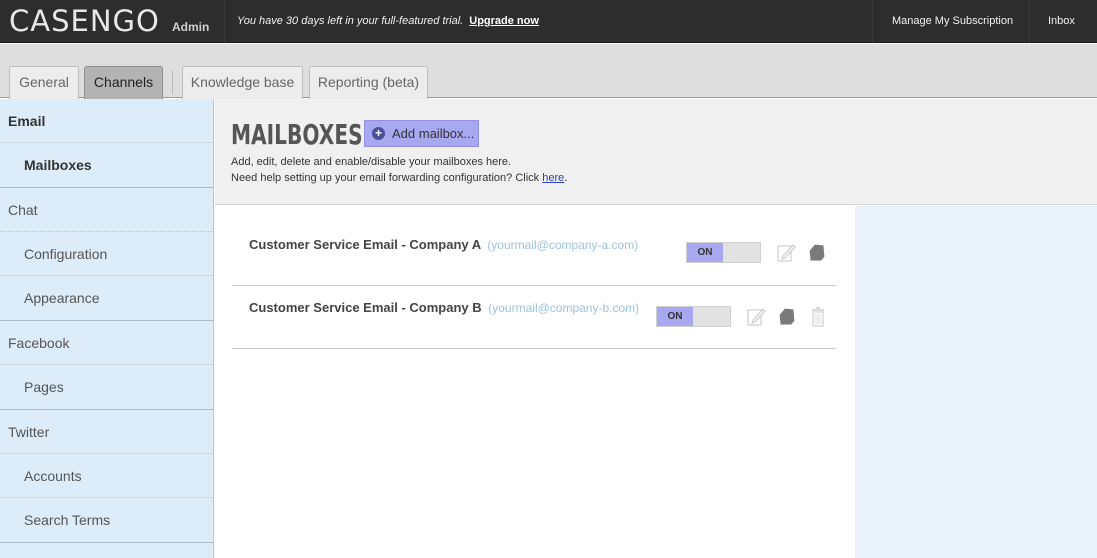  Describe the element at coordinates (553, 178) in the screenshot. I see `help-link: here` at that location.